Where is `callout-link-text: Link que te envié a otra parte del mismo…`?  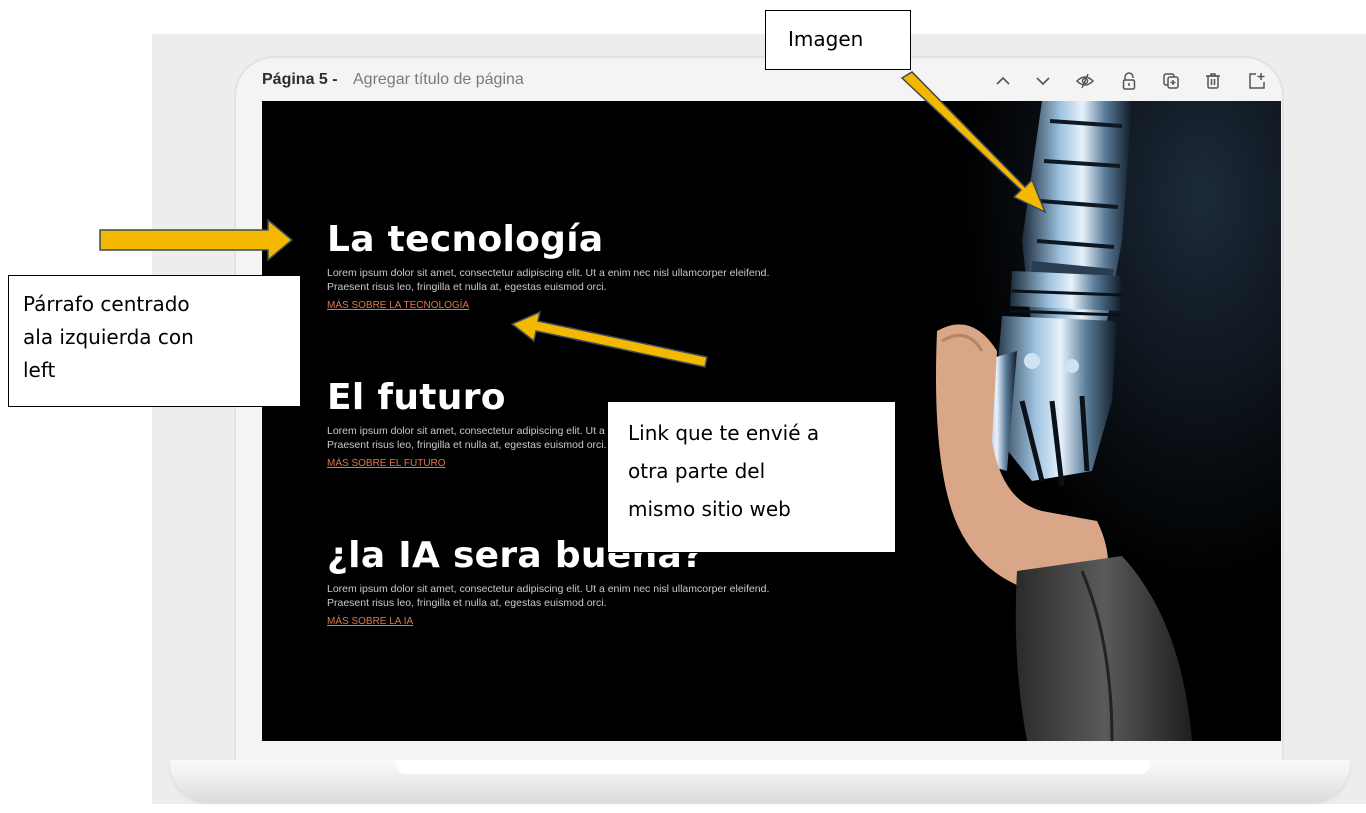 callout-link-text: Link que te envié a otra parte del mismo… is located at coordinates (724, 471).